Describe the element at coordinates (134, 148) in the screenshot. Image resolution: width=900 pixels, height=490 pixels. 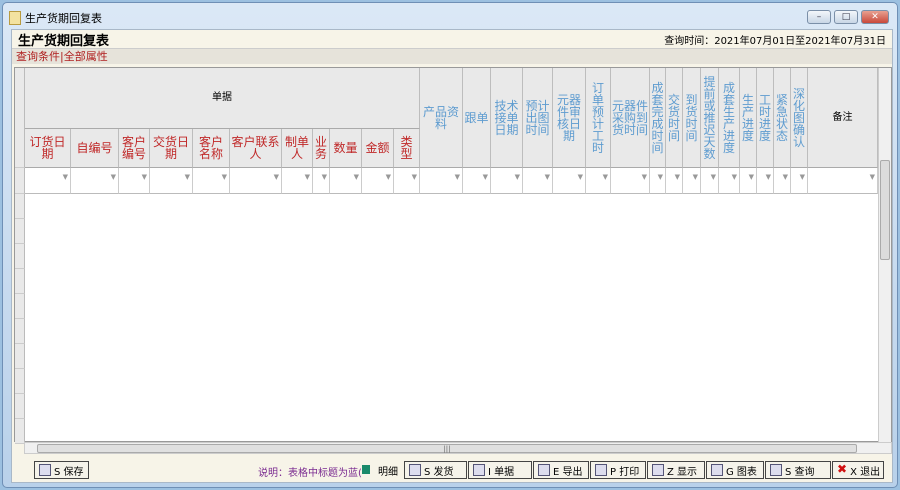
I see `column-header: 客户编号` at that location.